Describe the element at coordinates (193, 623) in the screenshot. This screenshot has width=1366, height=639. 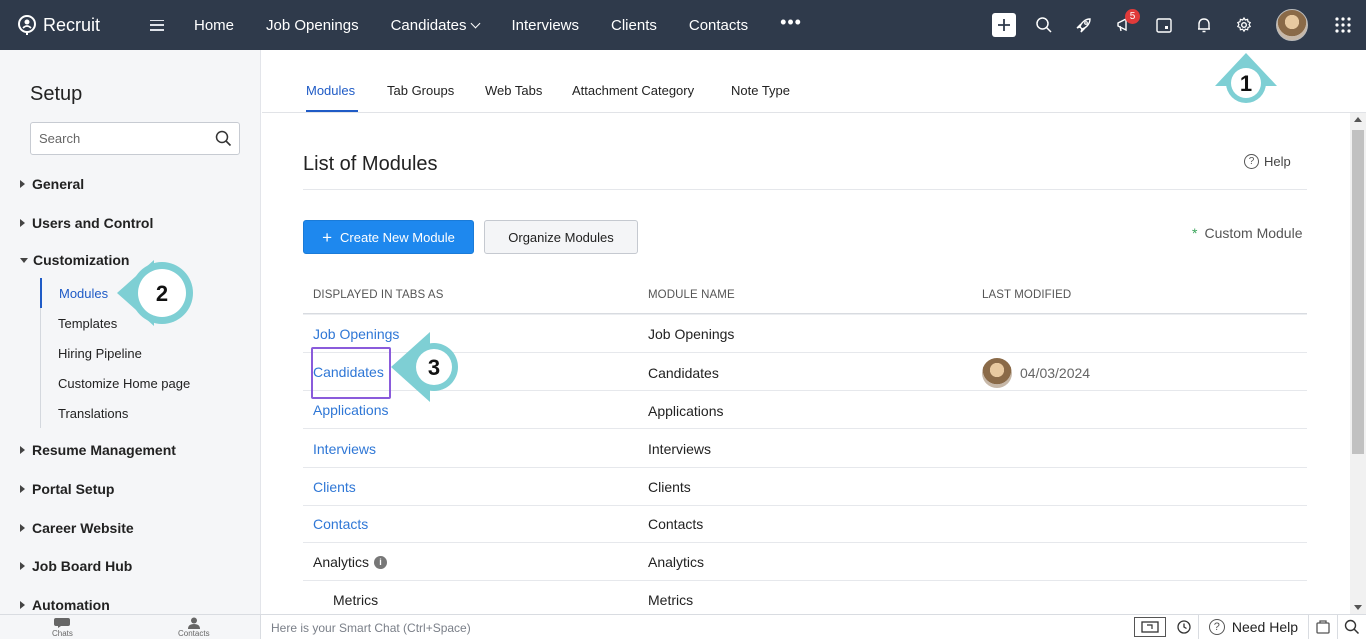
I see `person-icon` at that location.